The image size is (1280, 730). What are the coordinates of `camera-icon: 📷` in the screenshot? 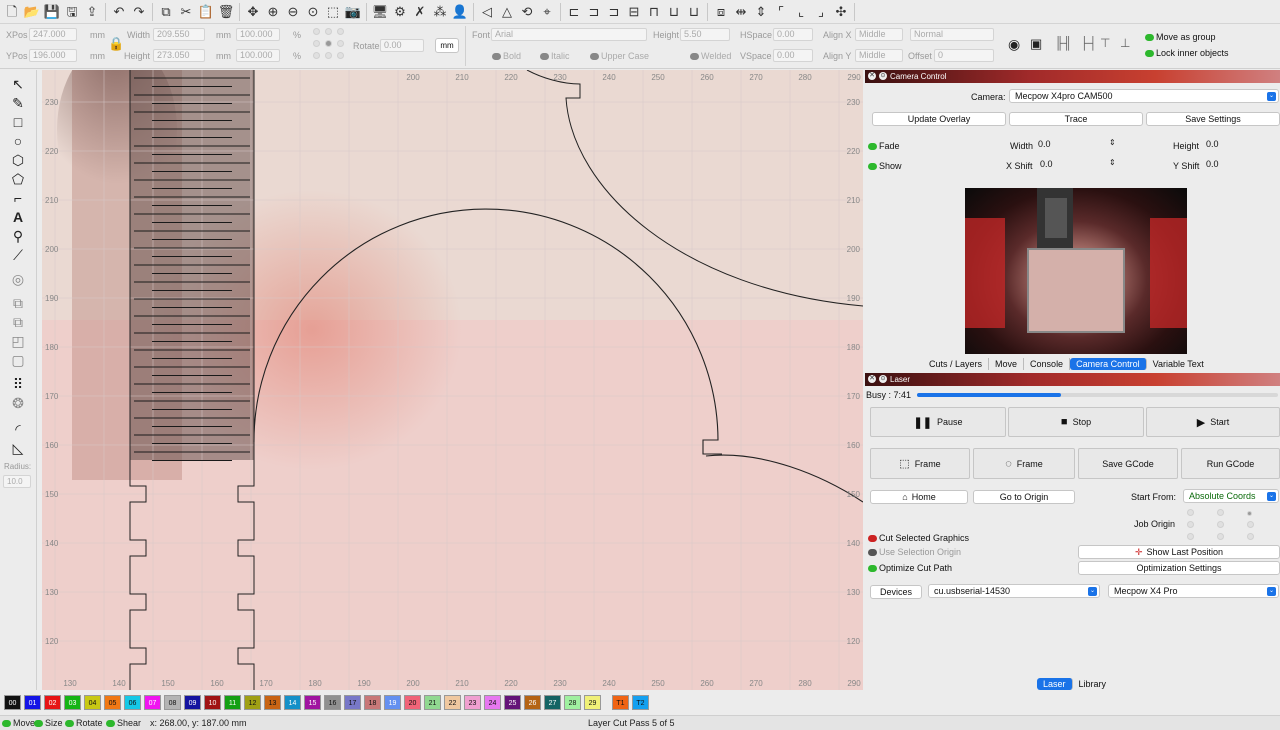 It's located at (353, 12).